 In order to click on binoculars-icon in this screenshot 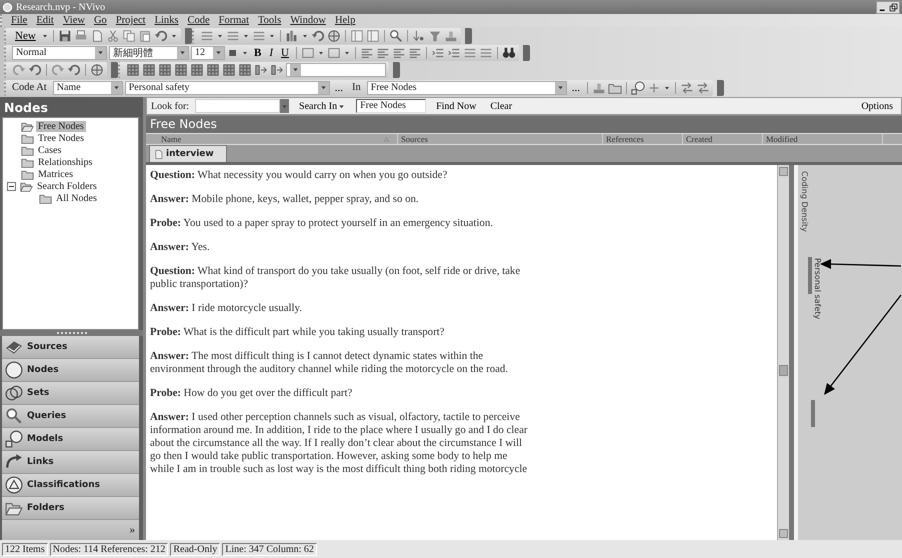, I will do `click(509, 53)`.